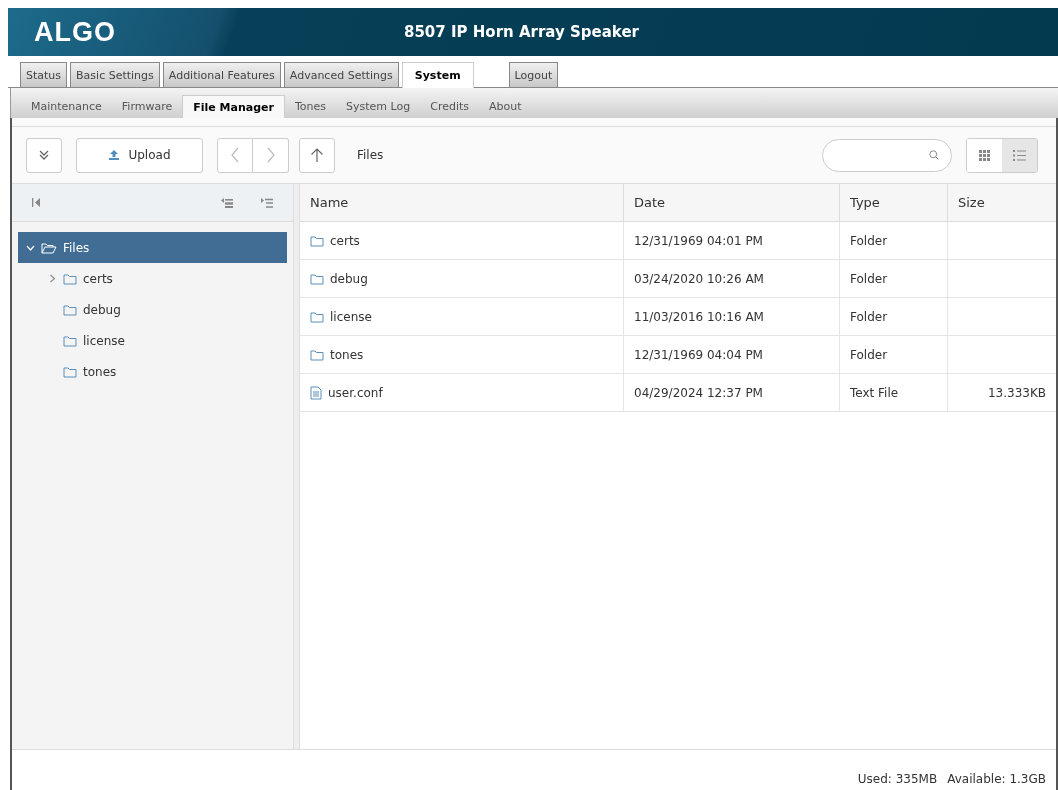  Describe the element at coordinates (341, 74) in the screenshot. I see `tab: Advanced Settings` at that location.